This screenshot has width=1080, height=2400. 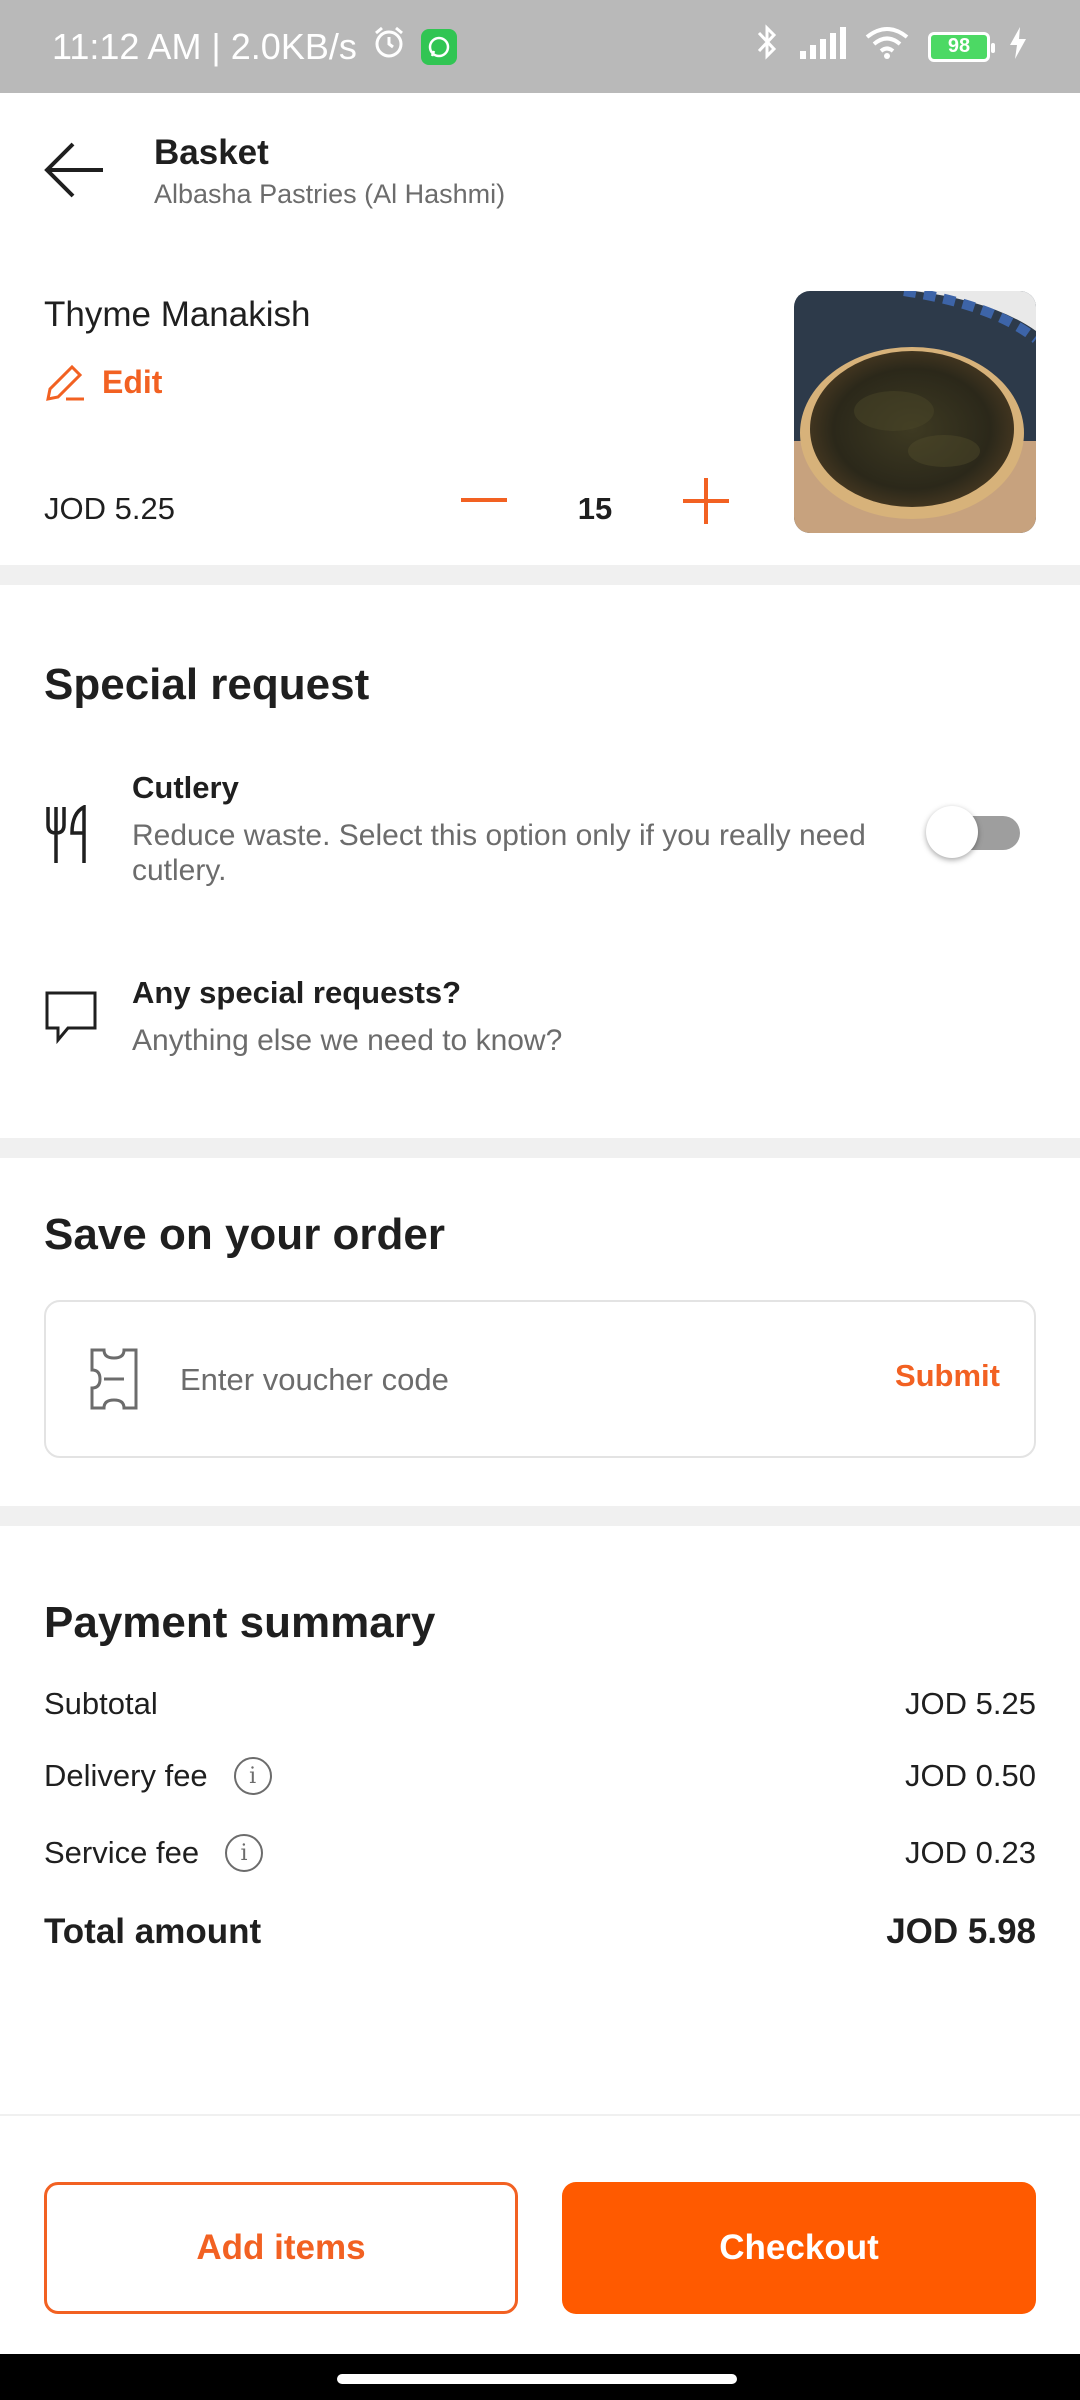 I want to click on item-name: Thyme Manakish, so click(x=177, y=314).